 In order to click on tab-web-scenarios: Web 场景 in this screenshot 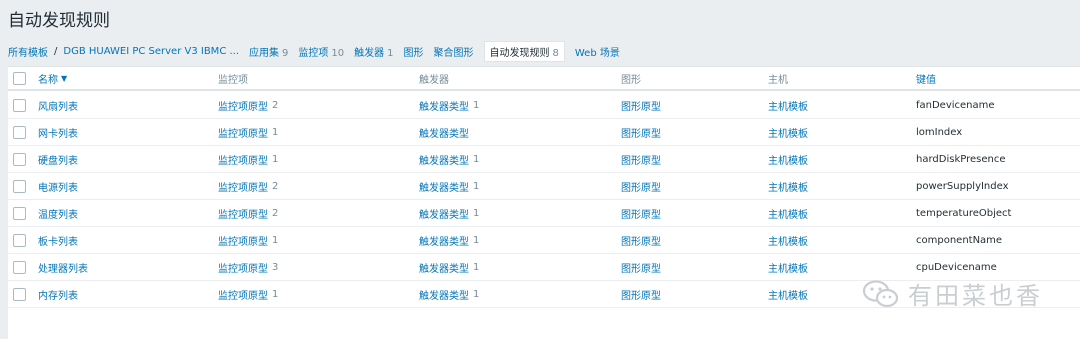, I will do `click(597, 51)`.